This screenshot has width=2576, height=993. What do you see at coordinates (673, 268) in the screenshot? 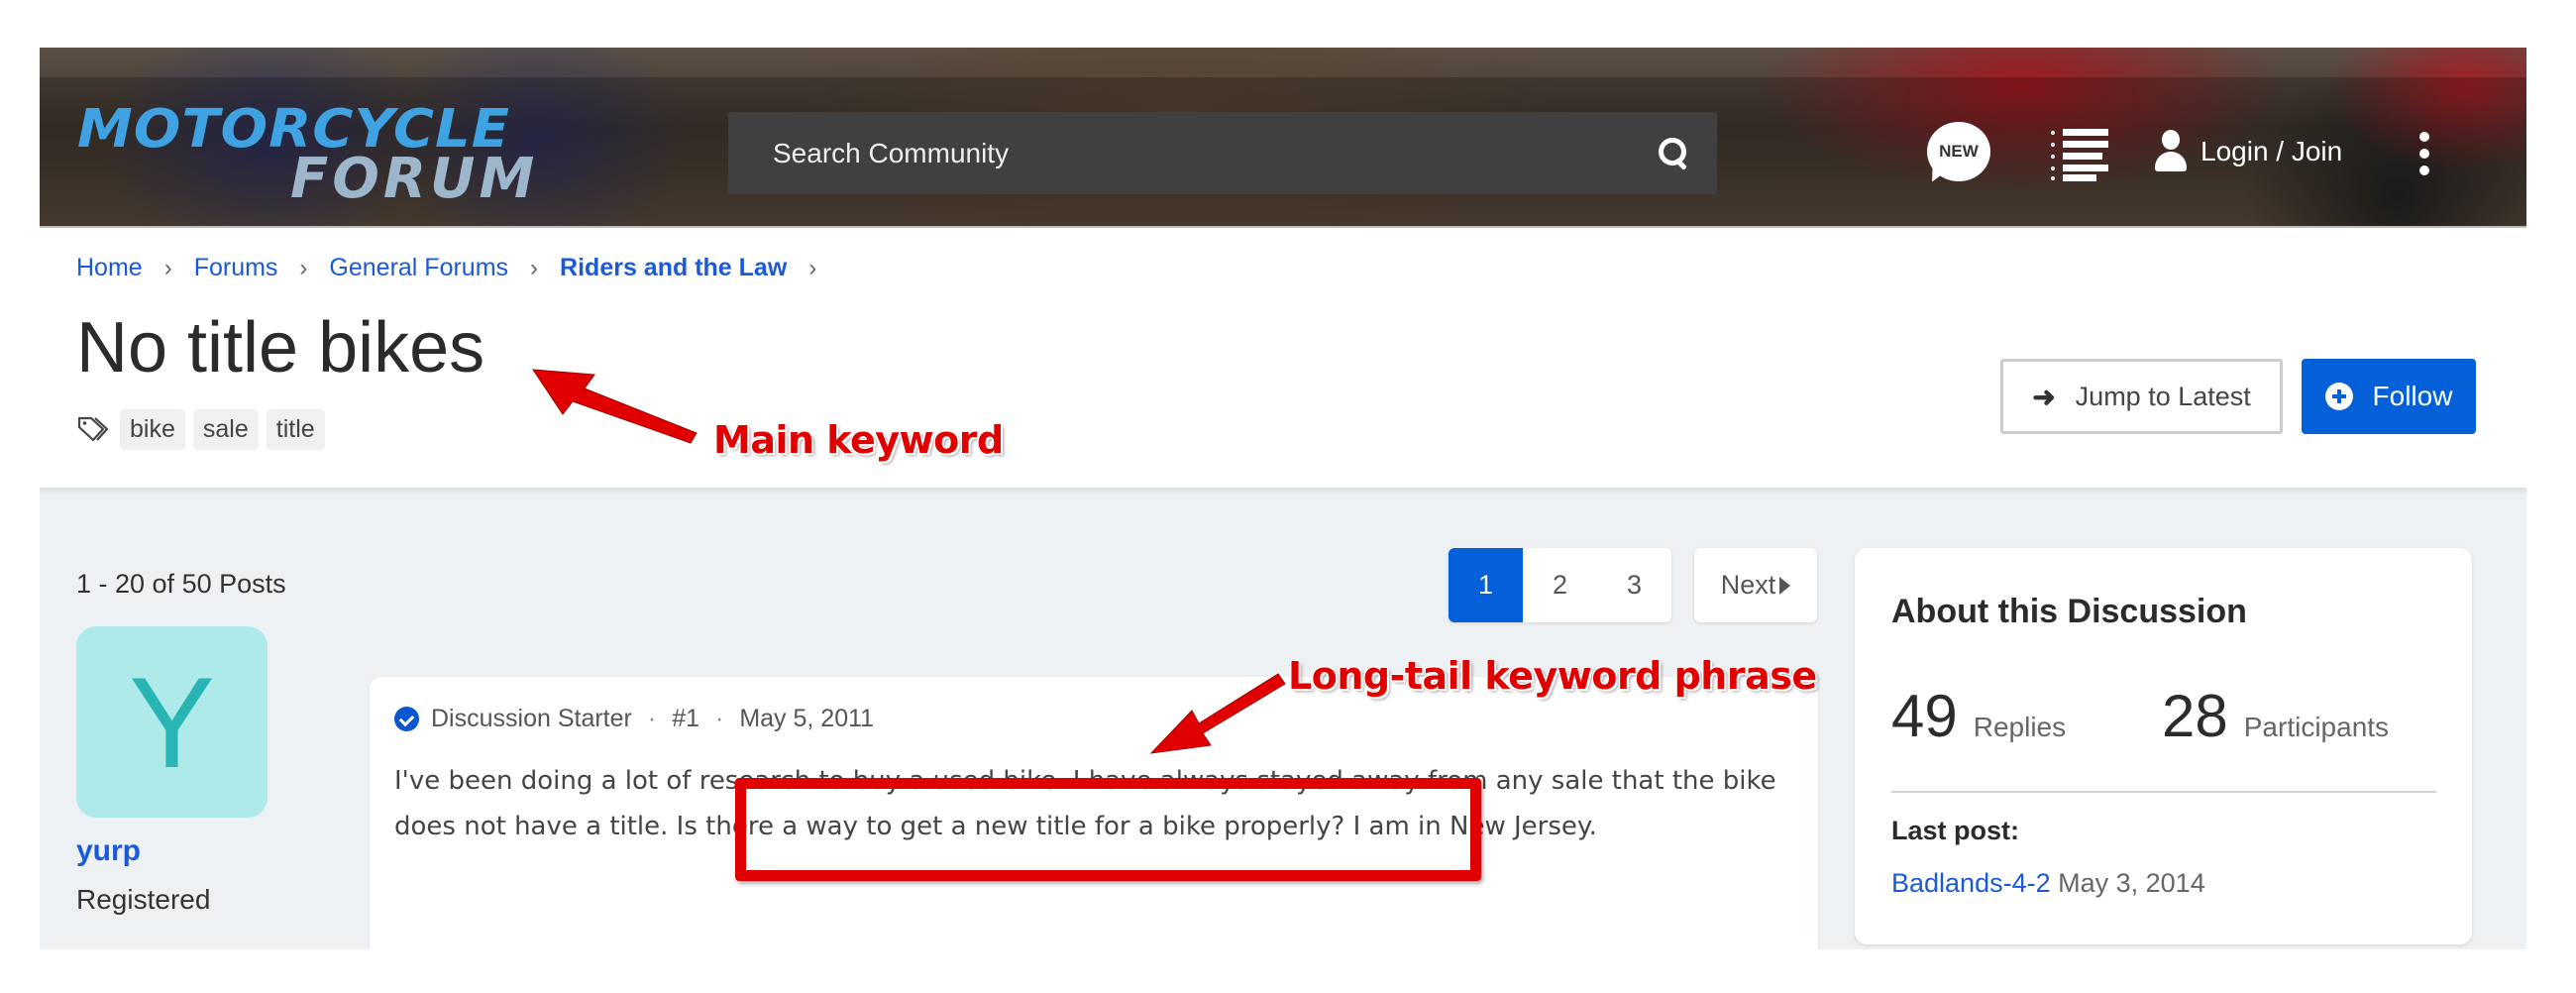
I see `breadcrumb-riders-and-the-law: Riders and the Law` at bounding box center [673, 268].